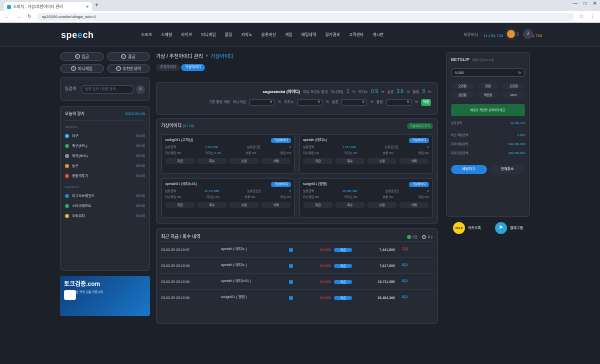 The width and height of the screenshot is (600, 364). What do you see at coordinates (67, 136) in the screenshot?
I see `sport-dot-icon` at bounding box center [67, 136].